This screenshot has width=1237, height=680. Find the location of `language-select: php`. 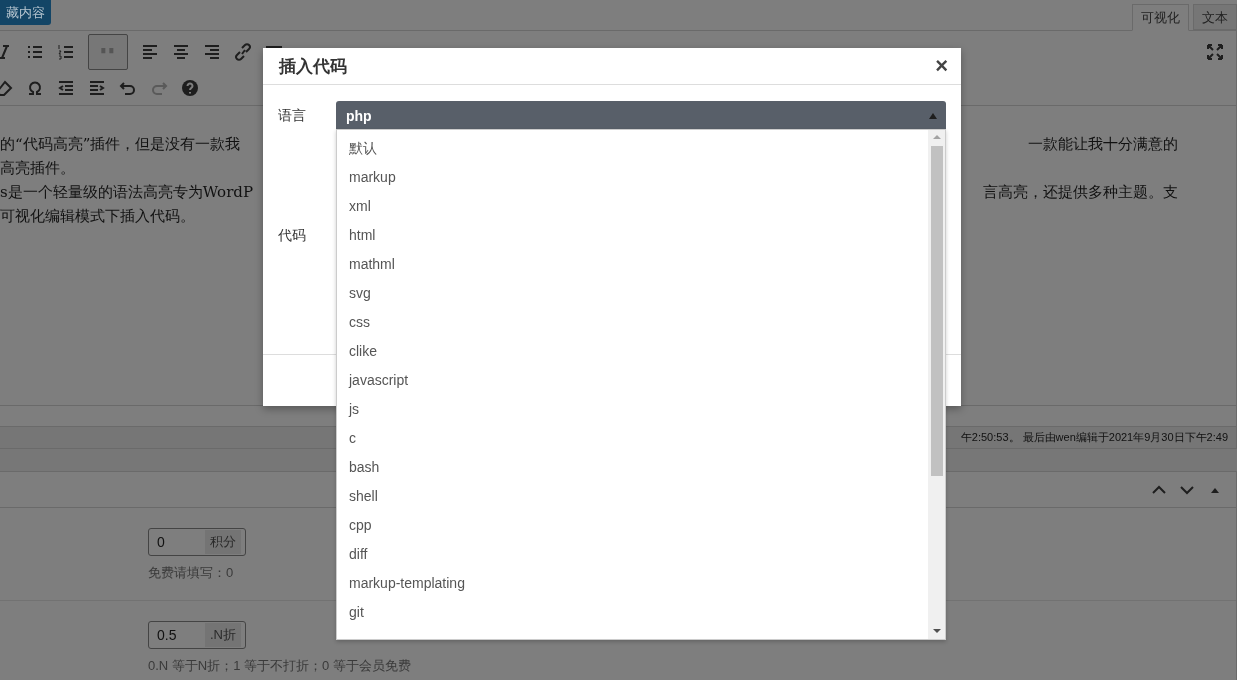

language-select: php is located at coordinates (641, 115).